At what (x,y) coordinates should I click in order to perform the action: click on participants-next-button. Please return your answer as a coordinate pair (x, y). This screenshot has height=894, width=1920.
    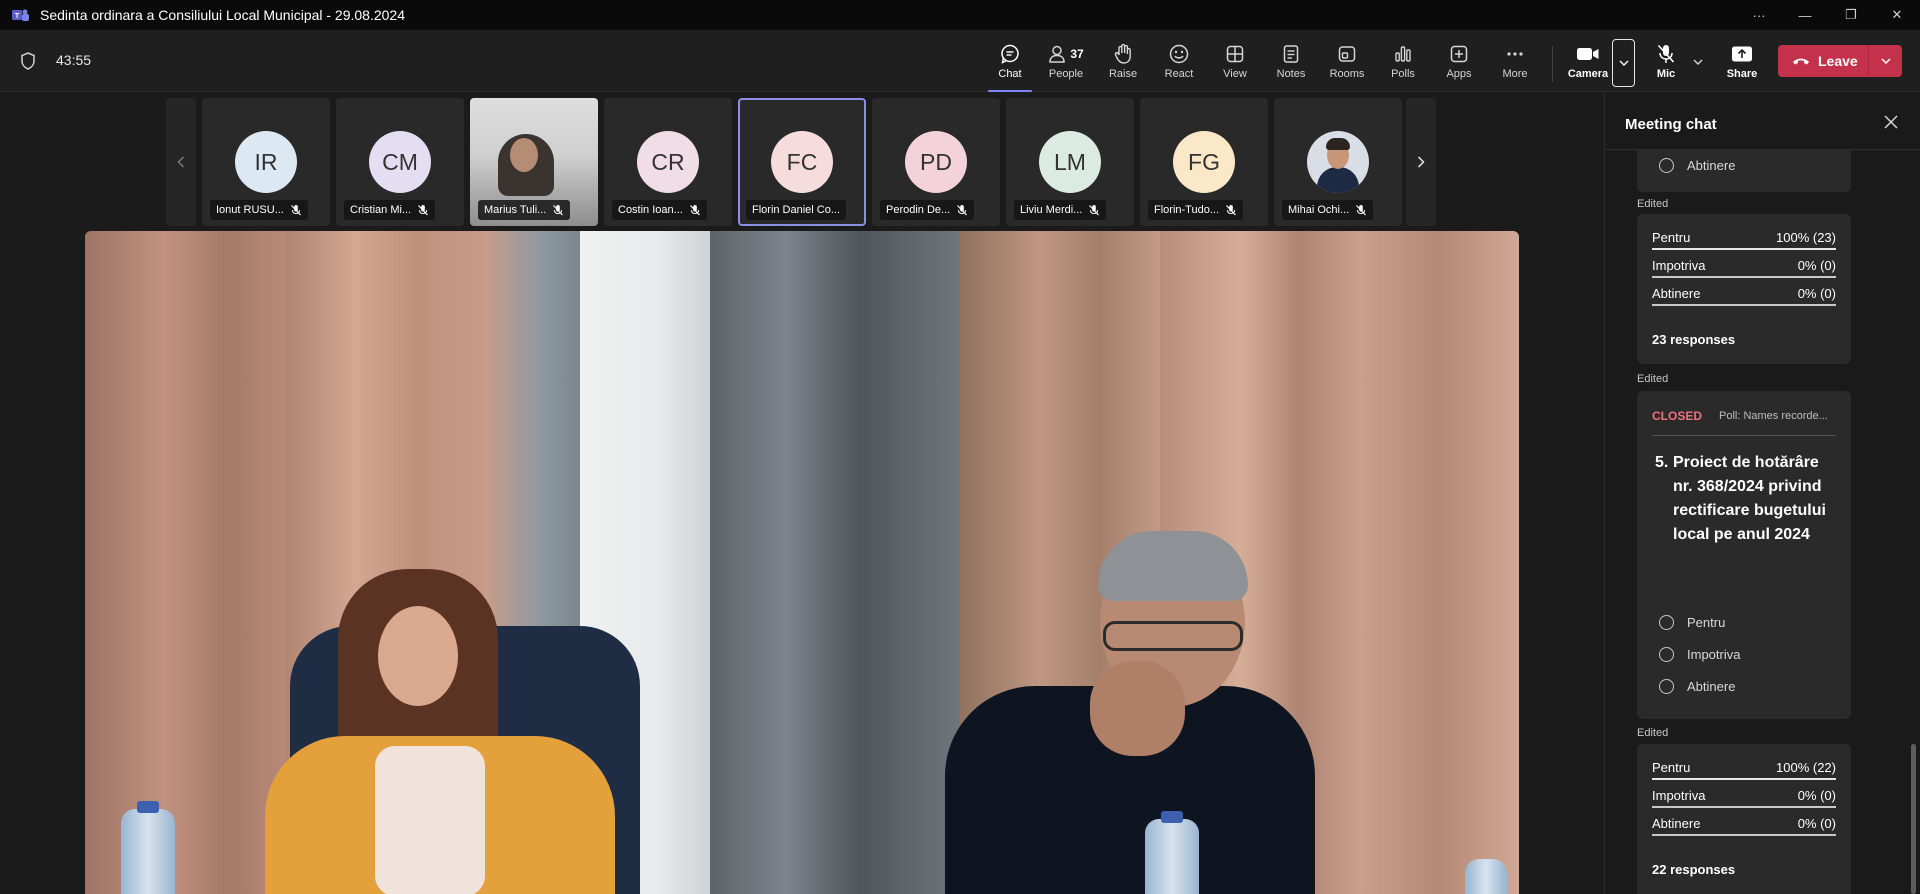
    Looking at the image, I should click on (1421, 162).